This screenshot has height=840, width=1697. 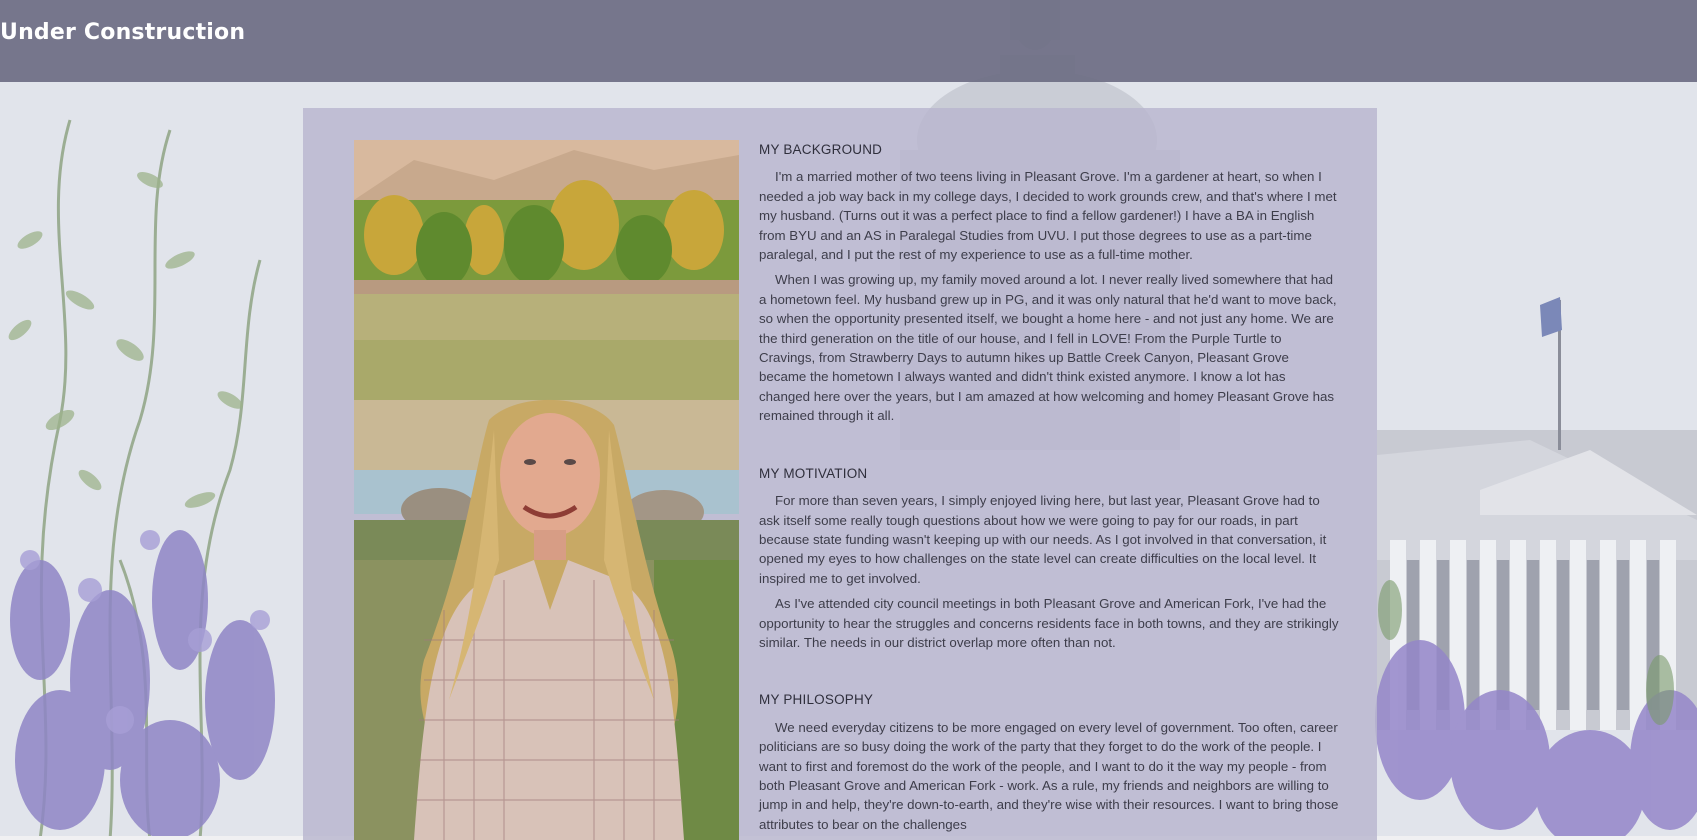 What do you see at coordinates (813, 473) in the screenshot?
I see `motivation-heading: MY MOTIVATION` at bounding box center [813, 473].